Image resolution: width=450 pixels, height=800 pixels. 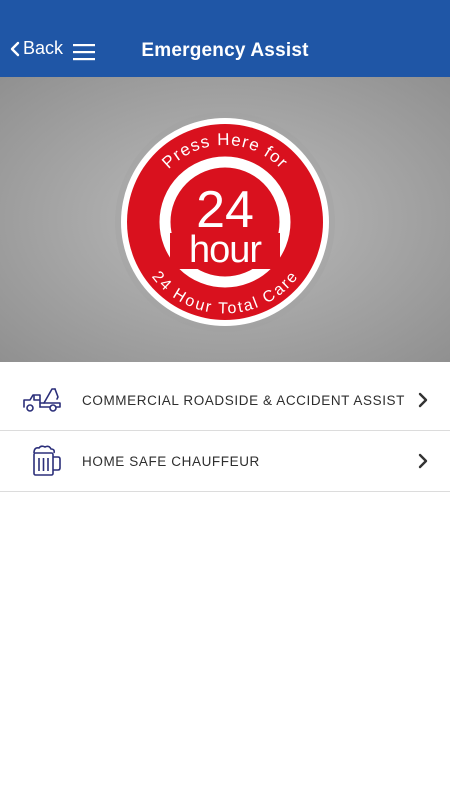 What do you see at coordinates (171, 461) in the screenshot?
I see `list-item-label: HOME SAFE CHAUFFEUR` at bounding box center [171, 461].